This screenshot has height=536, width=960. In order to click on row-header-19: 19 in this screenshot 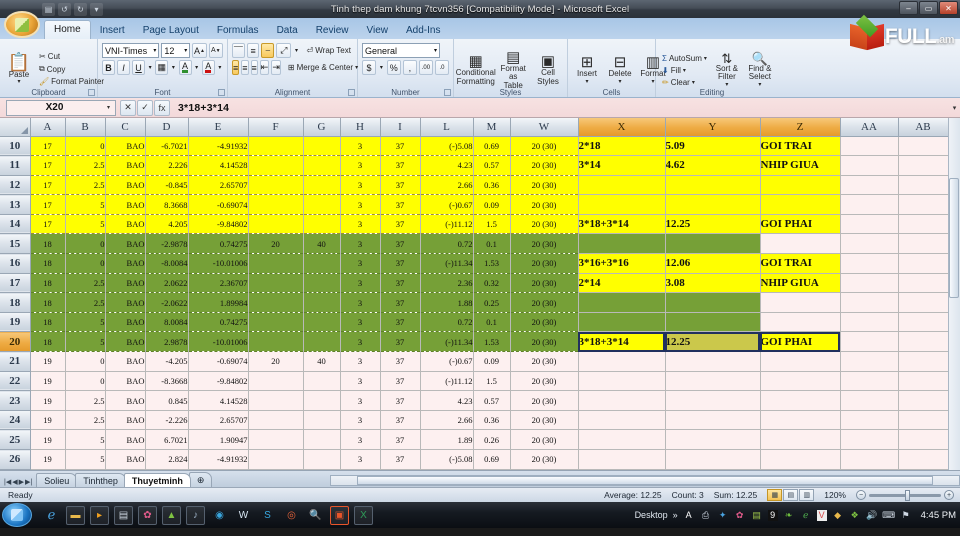, I will do `click(15, 322)`.